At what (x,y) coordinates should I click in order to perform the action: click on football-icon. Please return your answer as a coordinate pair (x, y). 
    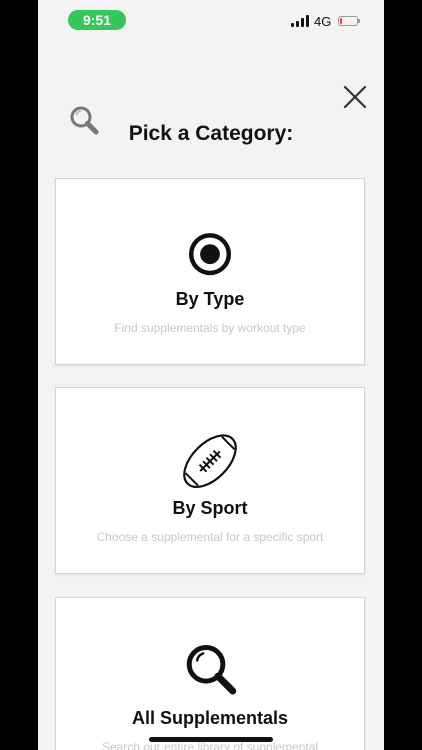
    Looking at the image, I should click on (210, 461).